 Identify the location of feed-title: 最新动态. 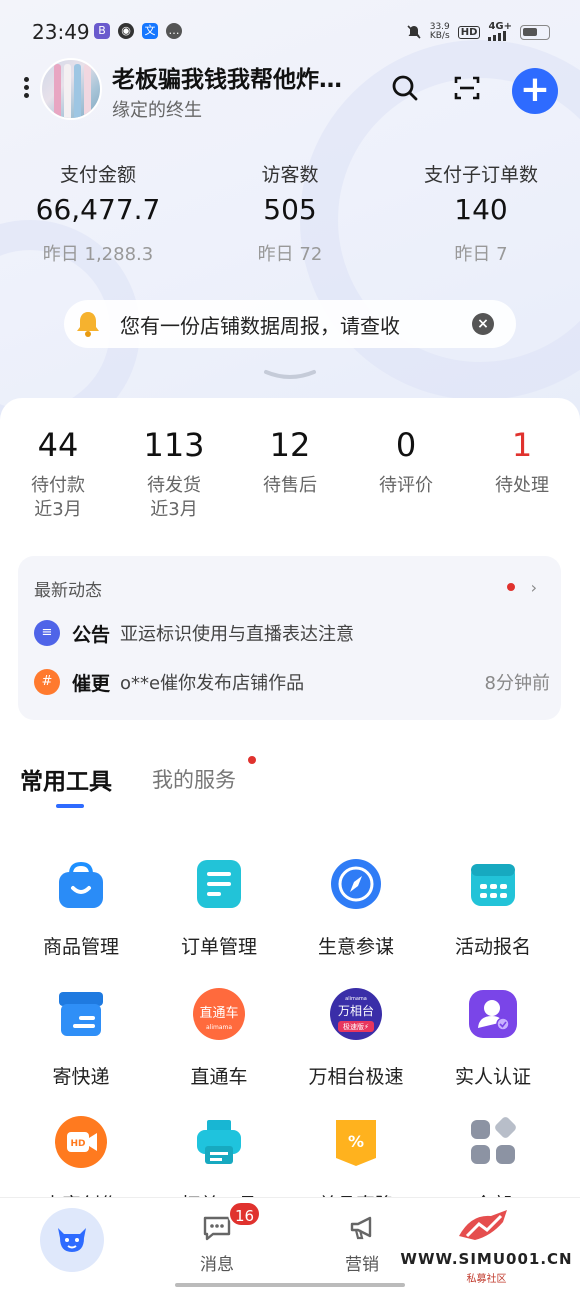
(68, 591).